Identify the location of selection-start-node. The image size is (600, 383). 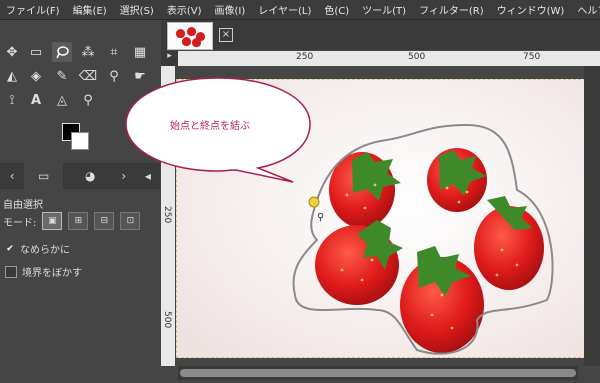
(314, 202).